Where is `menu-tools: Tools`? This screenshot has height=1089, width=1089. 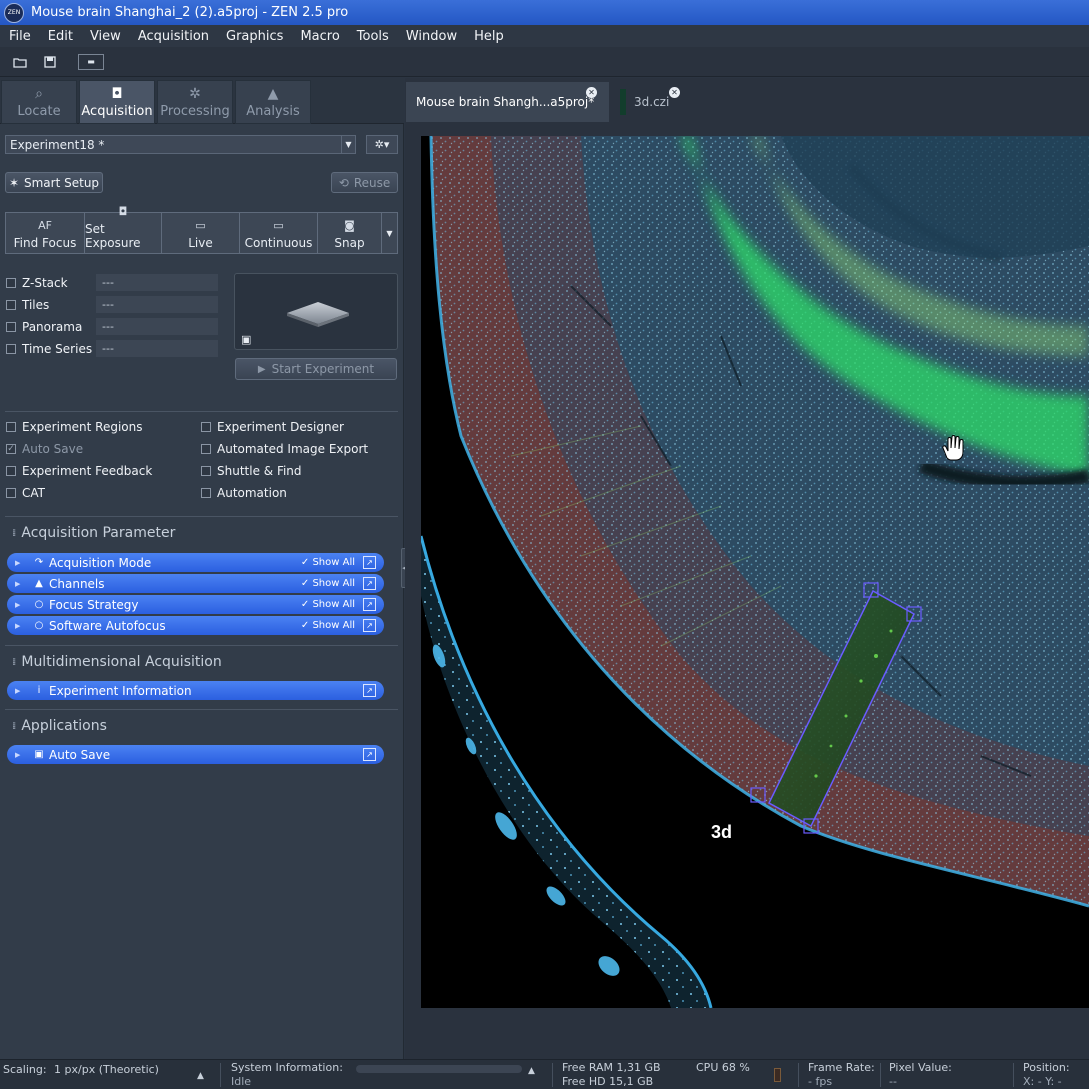
menu-tools: Tools is located at coordinates (372, 36).